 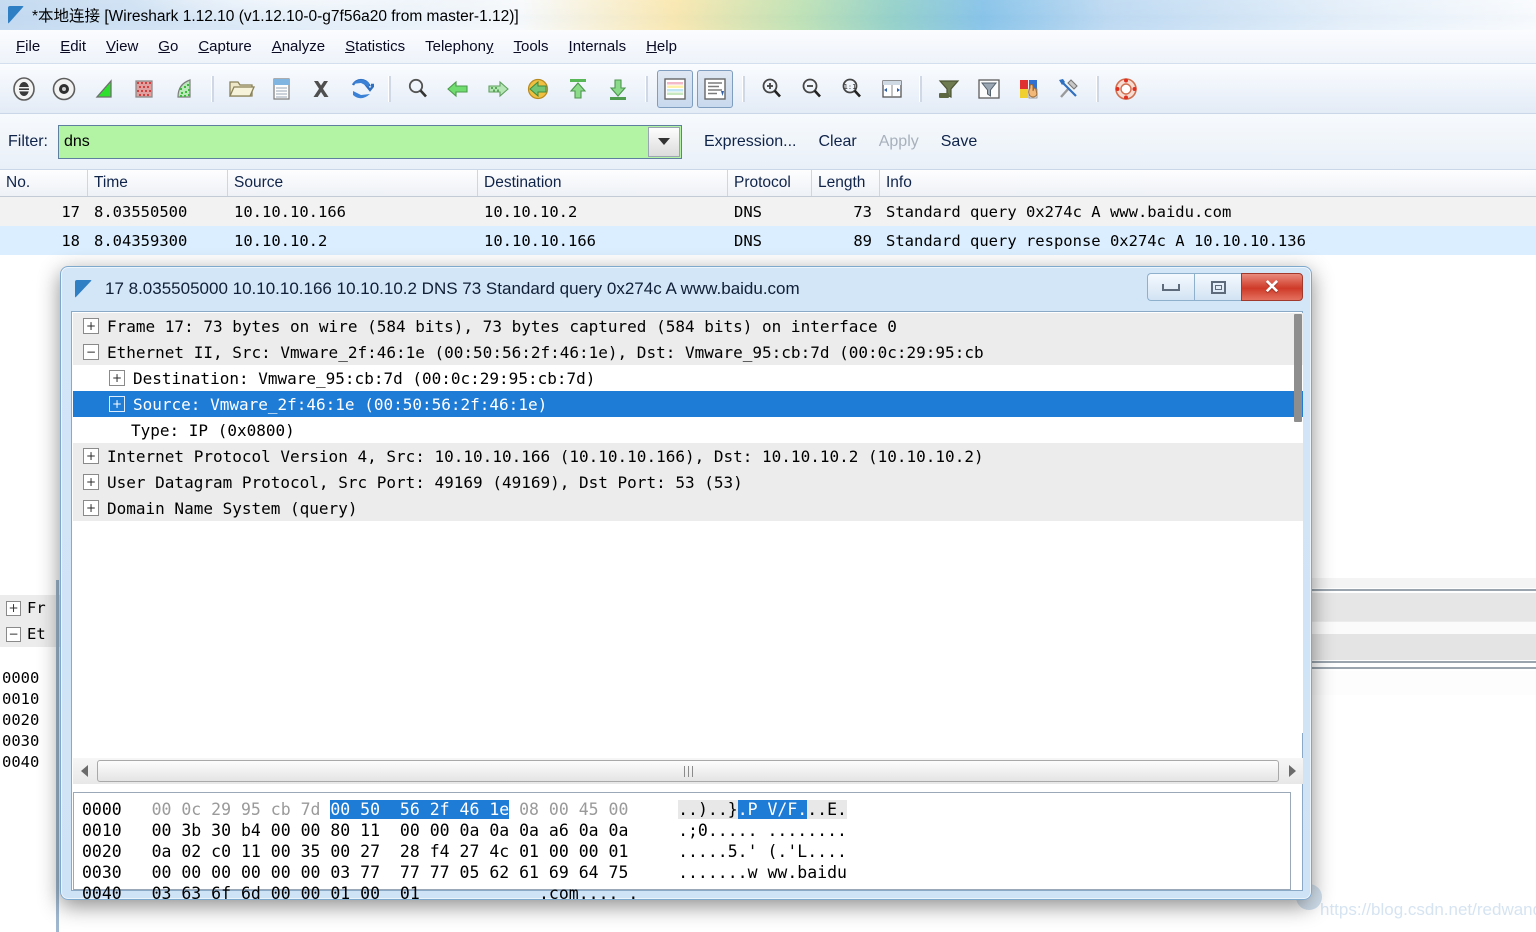 I want to click on scrollbar-thumb, so click(x=688, y=771).